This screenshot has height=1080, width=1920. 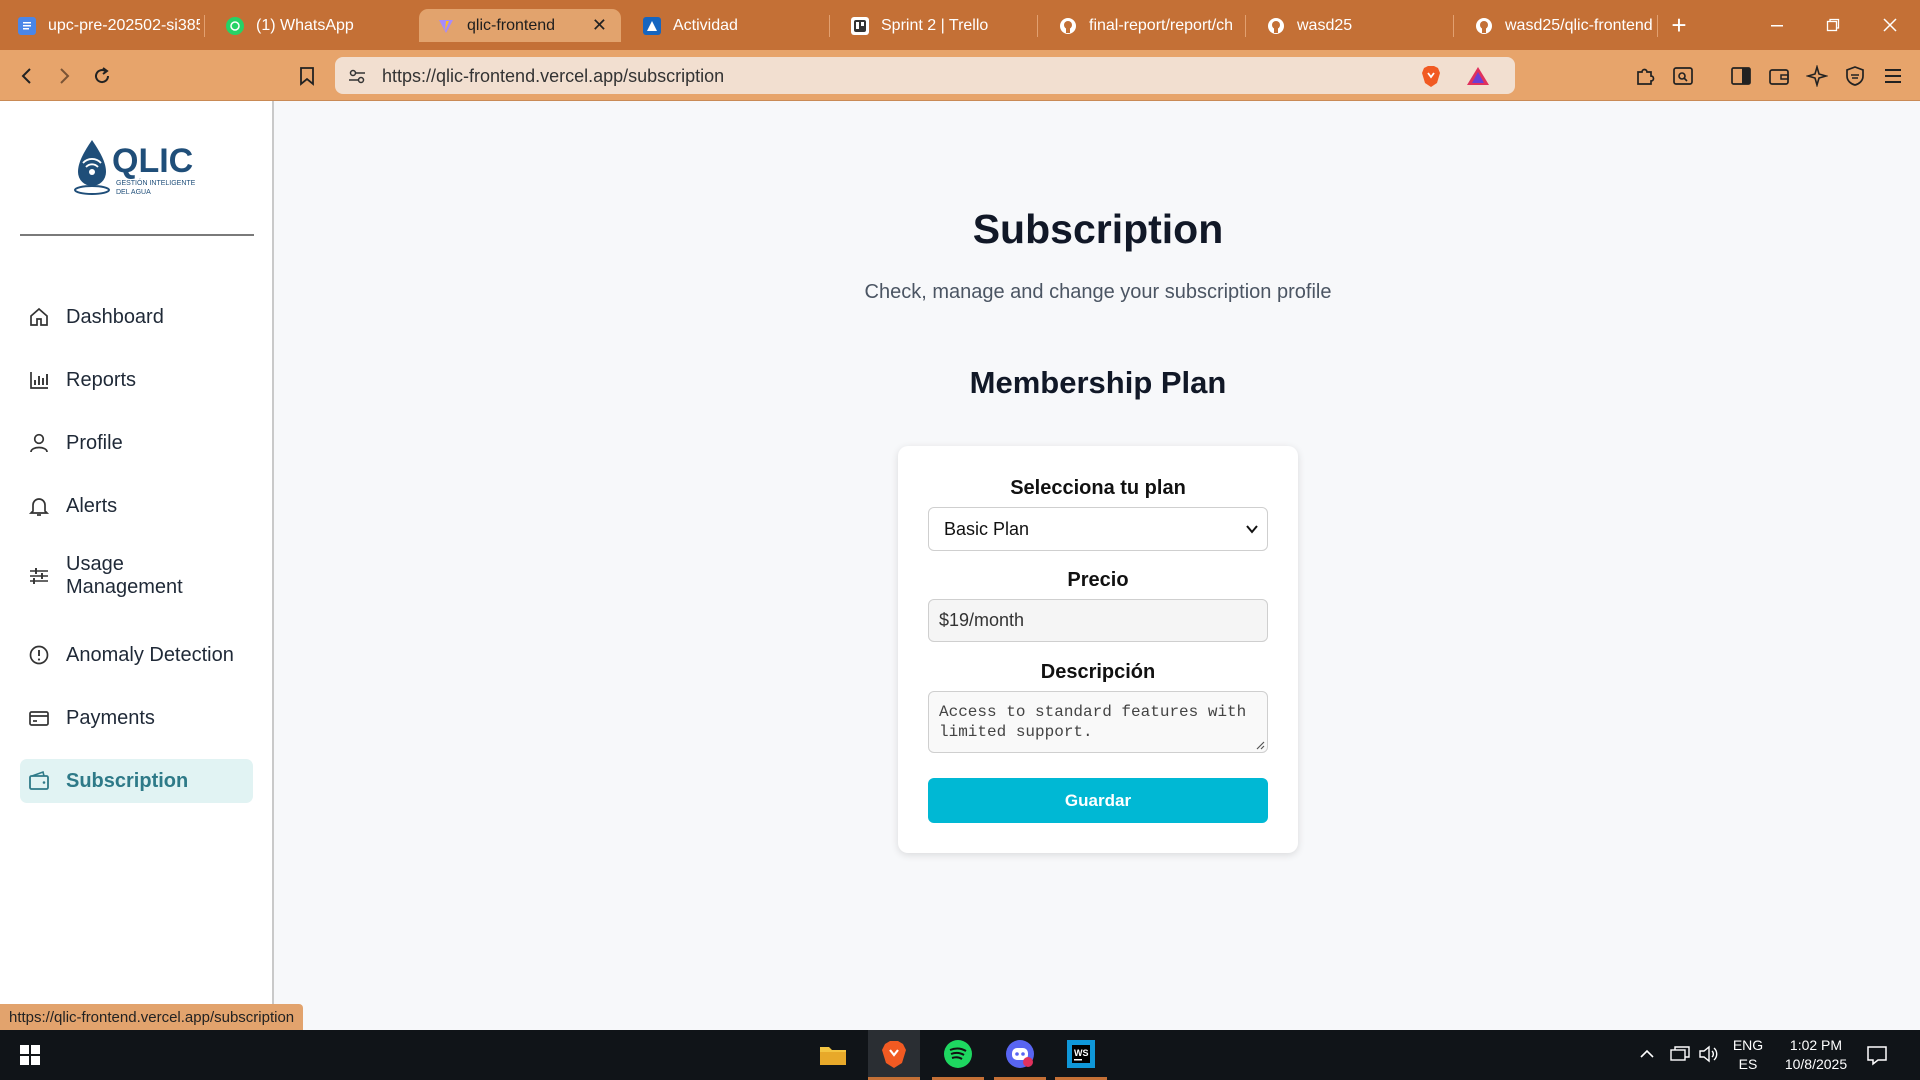 What do you see at coordinates (127, 780) in the screenshot?
I see `sidebar-item-label: Subscription` at bounding box center [127, 780].